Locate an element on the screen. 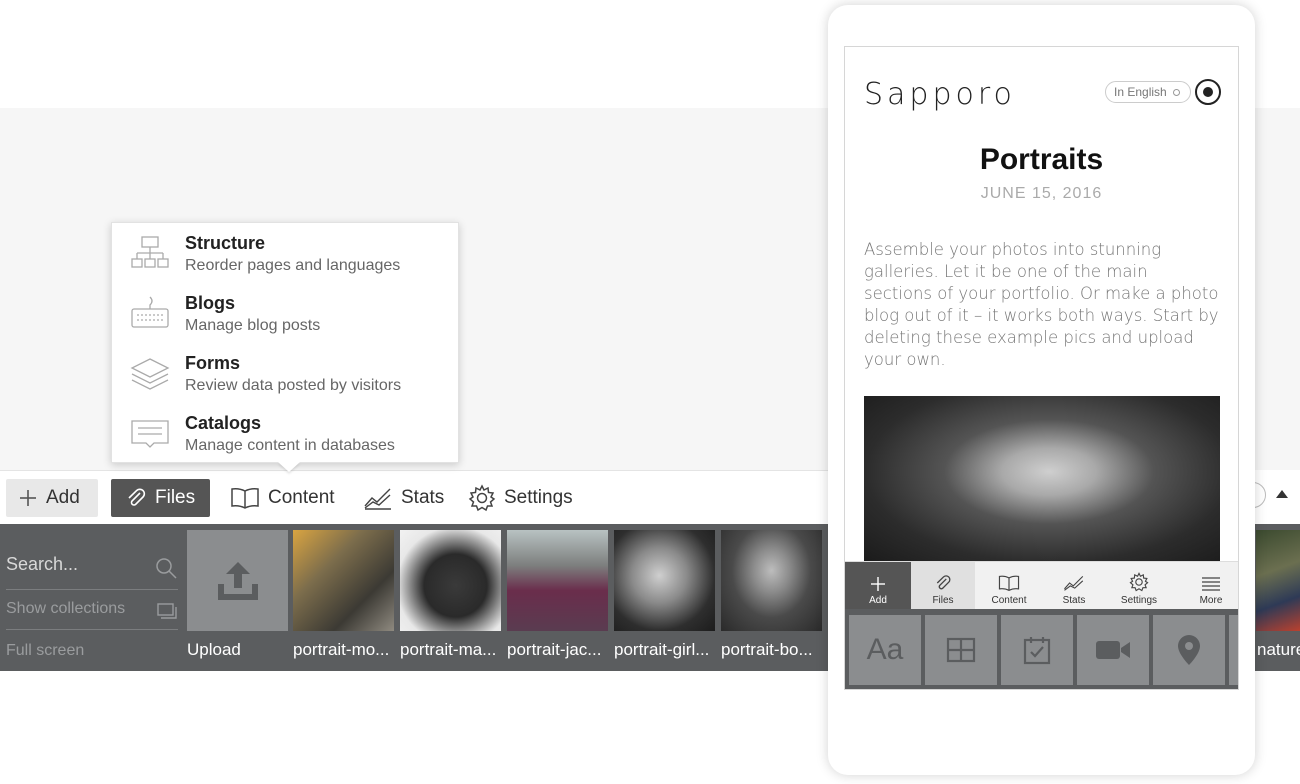 This screenshot has width=1300, height=784. settings-label: Settings is located at coordinates (538, 497).